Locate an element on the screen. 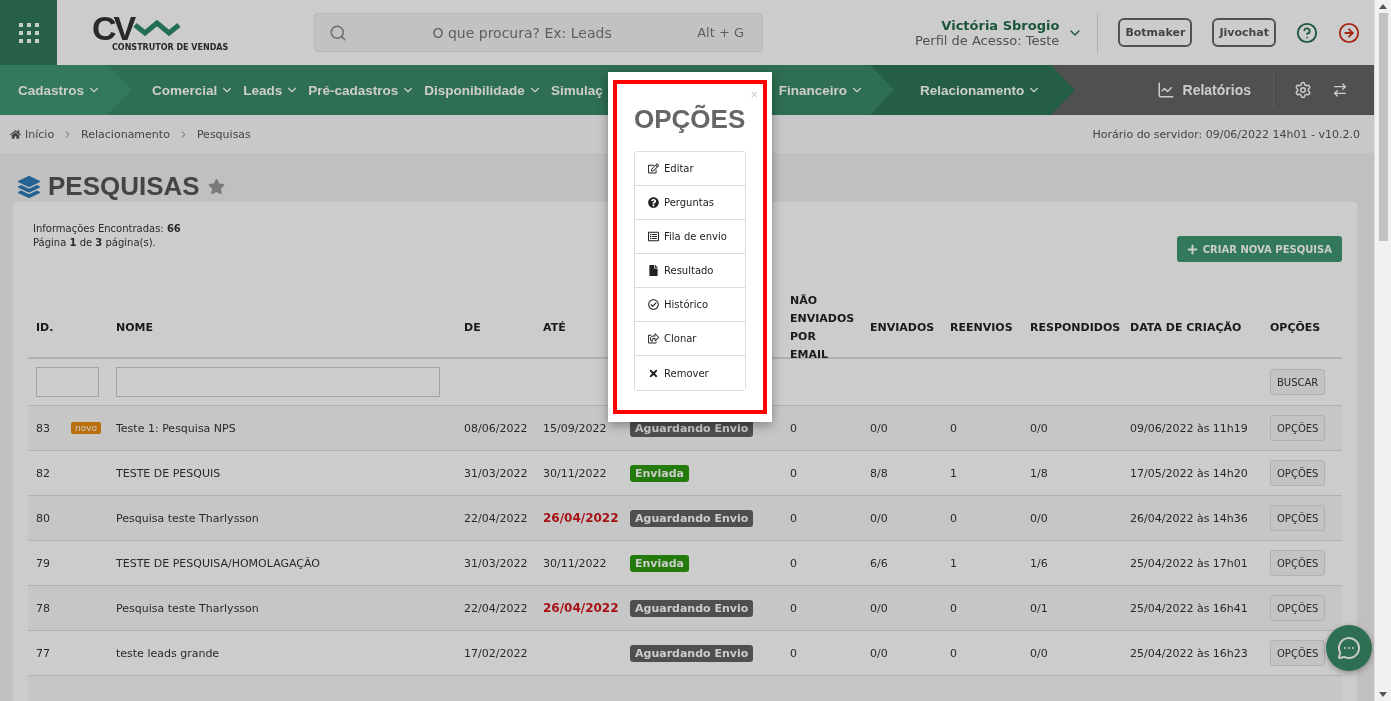 This screenshot has height=701, width=1391. menu-icon is located at coordinates (28, 32).